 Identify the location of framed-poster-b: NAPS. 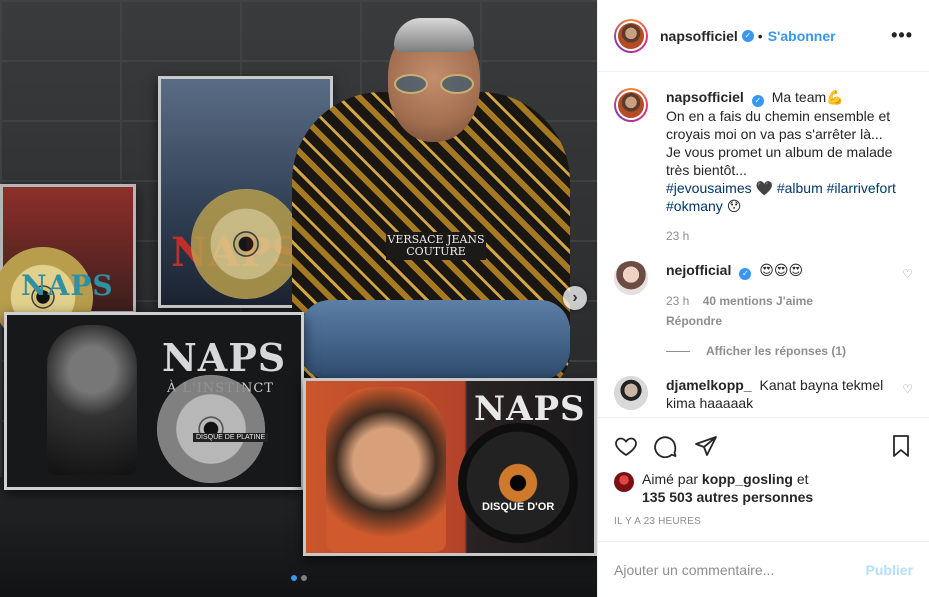
(68, 265).